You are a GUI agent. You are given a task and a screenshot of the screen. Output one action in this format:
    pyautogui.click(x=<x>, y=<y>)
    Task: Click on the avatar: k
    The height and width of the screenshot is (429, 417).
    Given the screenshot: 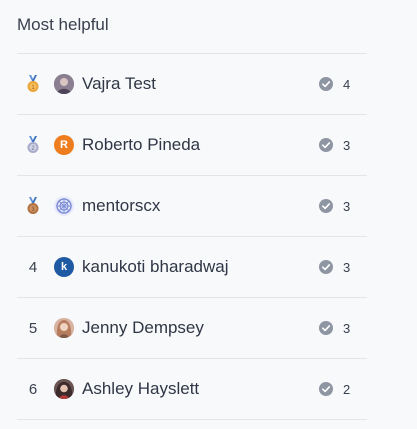 What is the action you would take?
    pyautogui.click(x=64, y=267)
    